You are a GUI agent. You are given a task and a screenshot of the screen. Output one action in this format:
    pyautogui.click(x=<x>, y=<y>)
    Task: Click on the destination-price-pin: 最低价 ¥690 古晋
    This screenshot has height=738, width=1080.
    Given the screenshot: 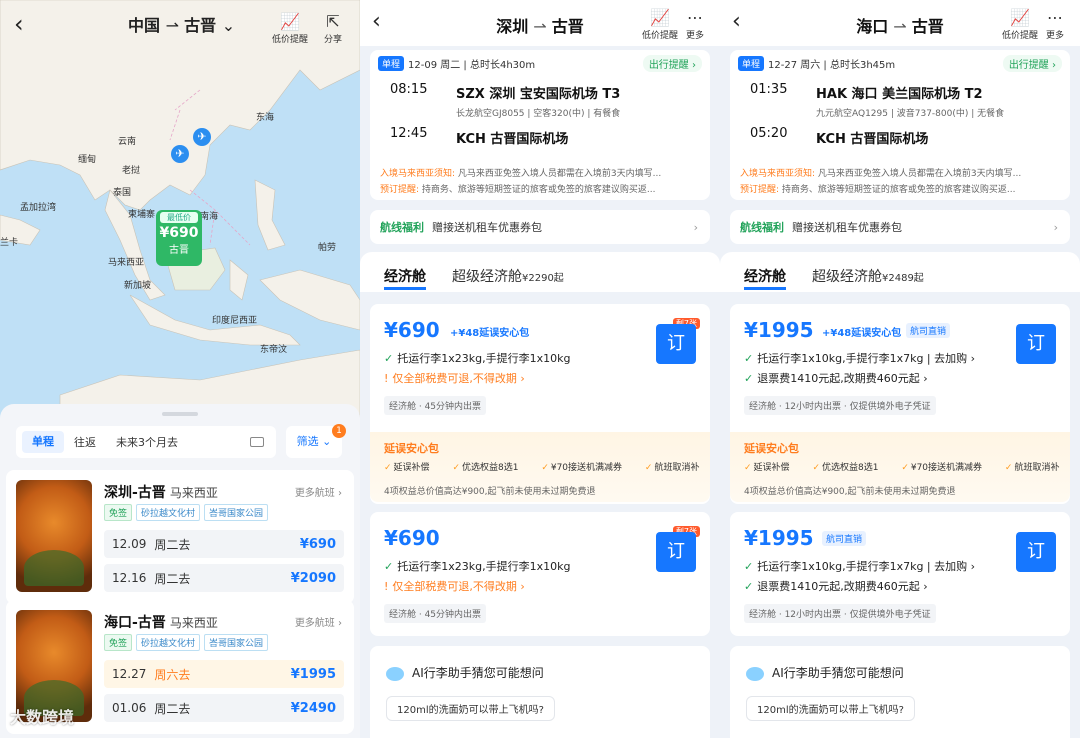 What is the action you would take?
    pyautogui.click(x=179, y=238)
    